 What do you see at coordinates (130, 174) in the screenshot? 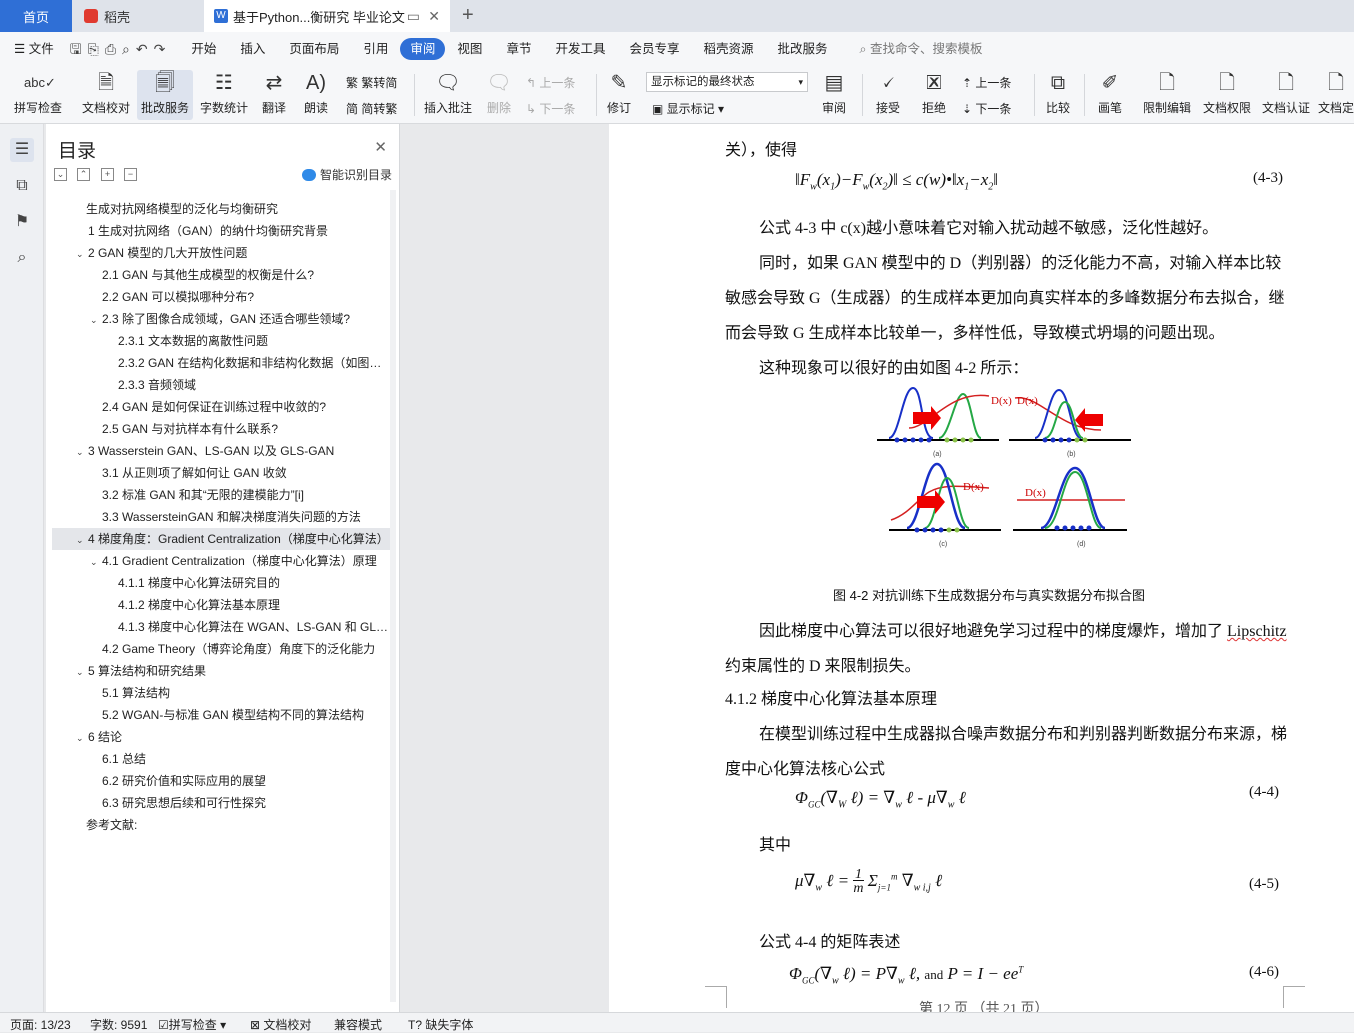
I see `collapse-all-icon: −` at bounding box center [130, 174].